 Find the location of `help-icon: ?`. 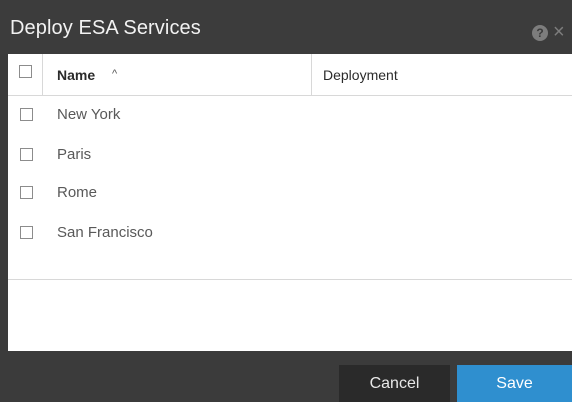

help-icon: ? is located at coordinates (540, 33).